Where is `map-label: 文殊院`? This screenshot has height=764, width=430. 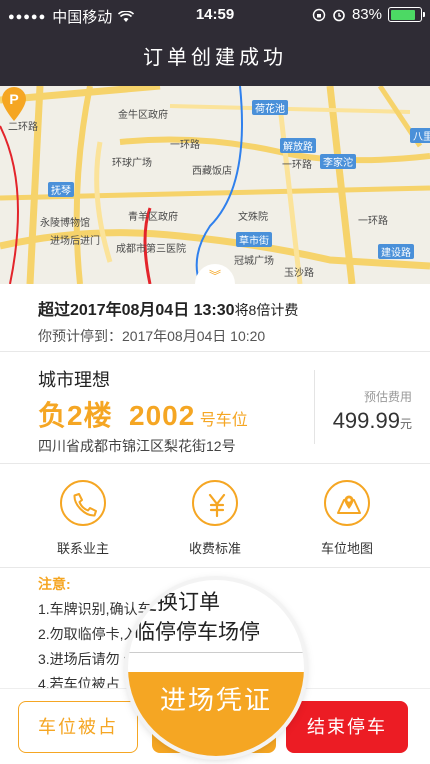
map-label: 文殊院 is located at coordinates (253, 217).